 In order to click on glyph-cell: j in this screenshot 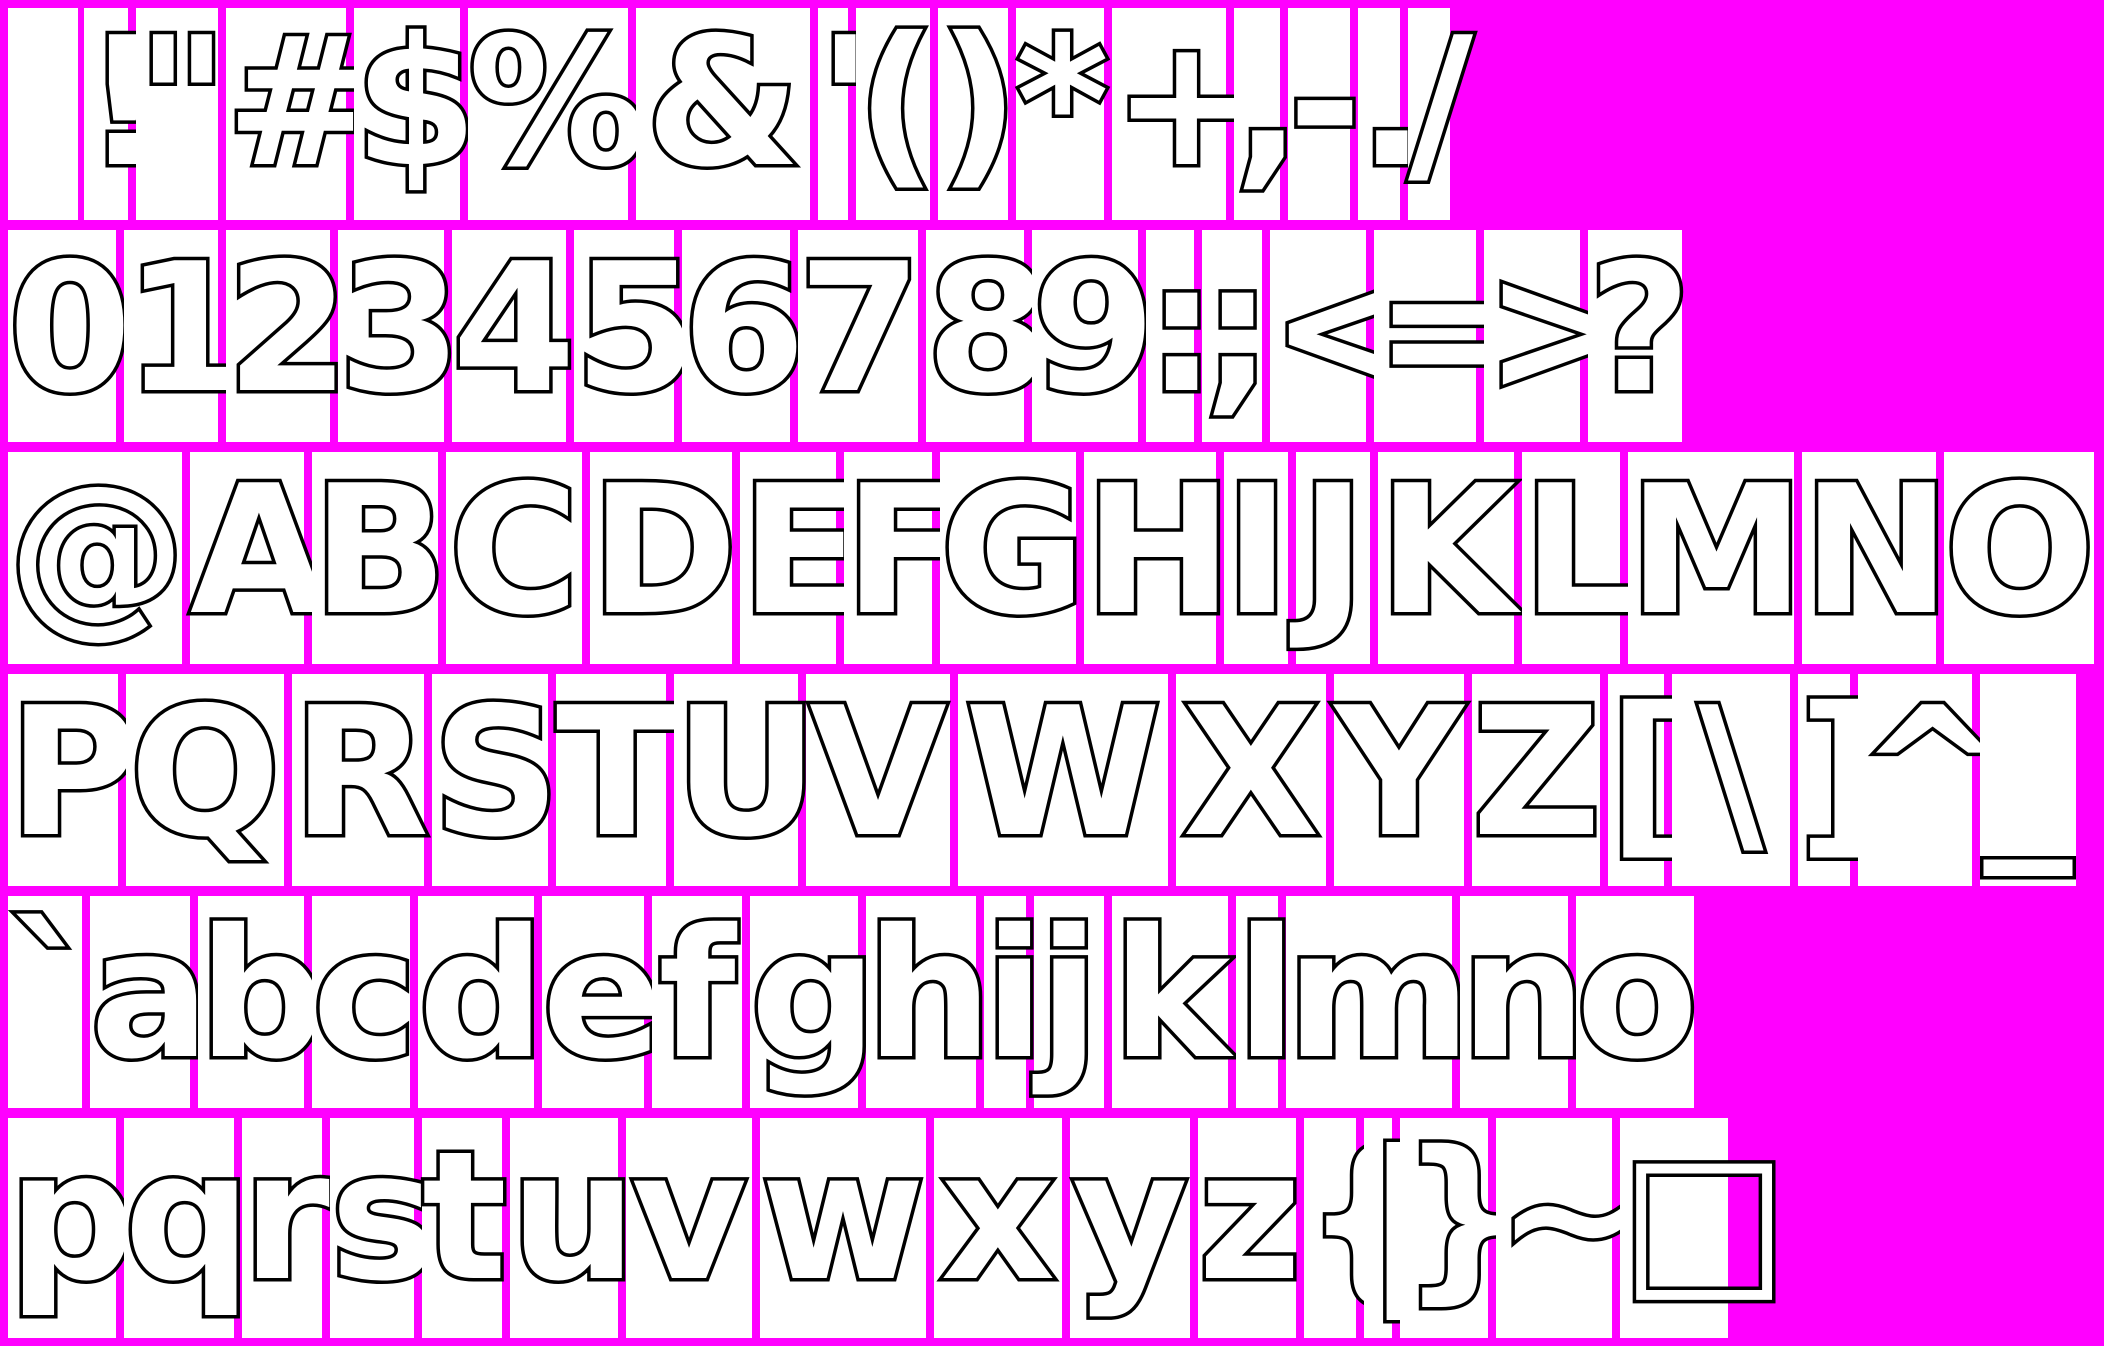, I will do `click(1069, 1002)`.